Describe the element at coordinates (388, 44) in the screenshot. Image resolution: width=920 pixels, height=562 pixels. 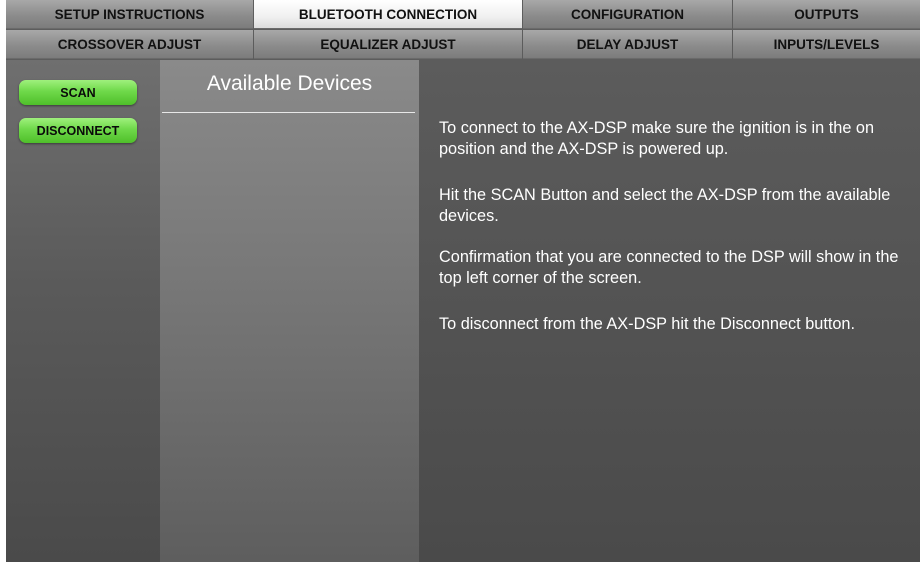
I see `tab-equalizer-adjust: EQUALIZER ADJUST` at that location.